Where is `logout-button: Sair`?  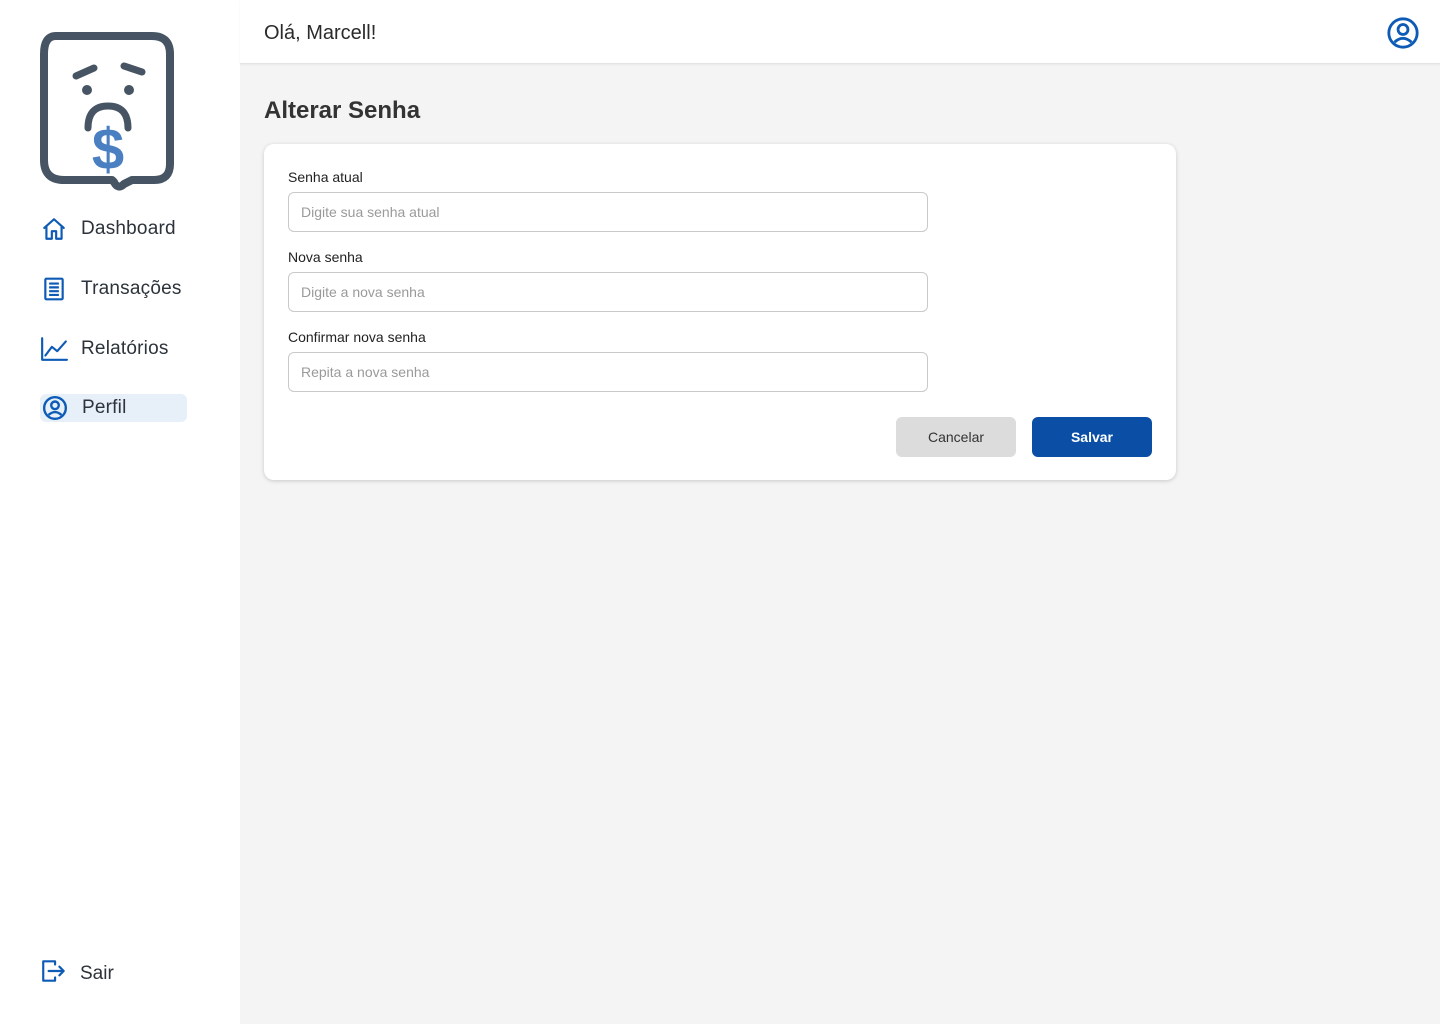
logout-button: Sair is located at coordinates (77, 973).